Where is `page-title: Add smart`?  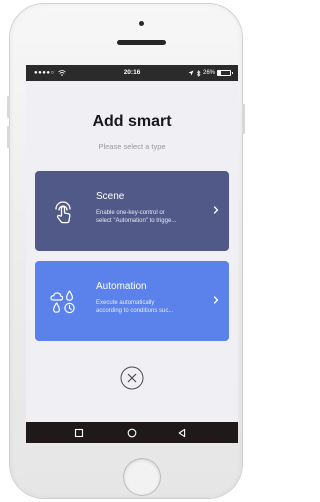 page-title: Add smart is located at coordinates (132, 121).